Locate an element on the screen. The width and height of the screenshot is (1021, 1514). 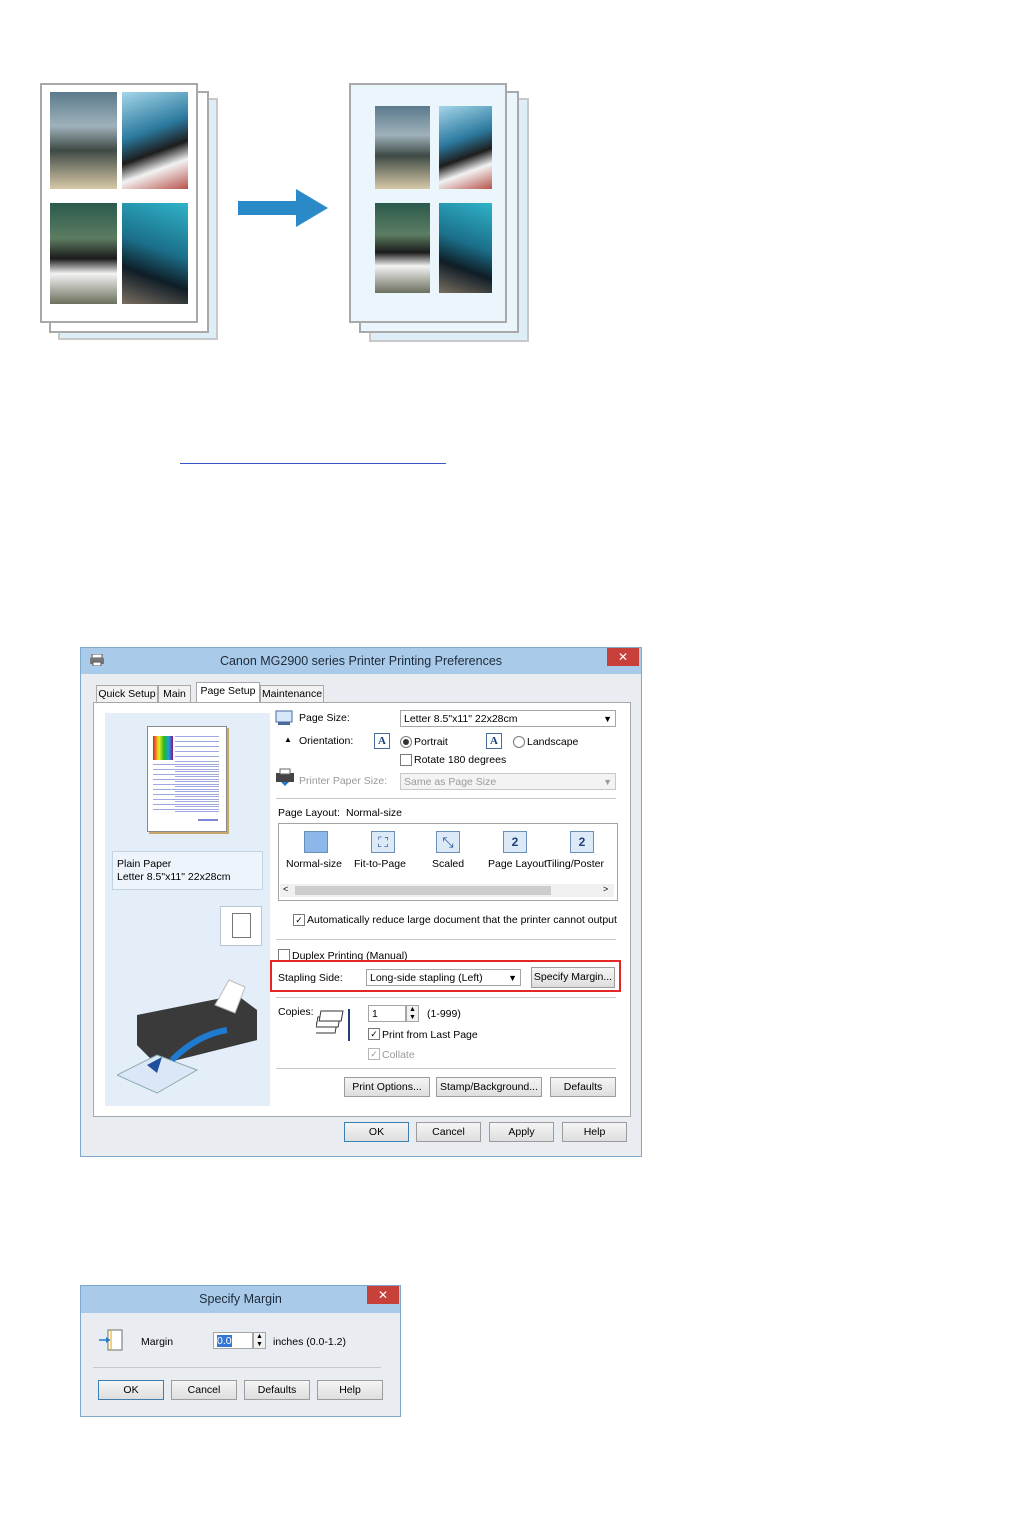
layout-option-label: Scaled is located at coordinates (448, 864).